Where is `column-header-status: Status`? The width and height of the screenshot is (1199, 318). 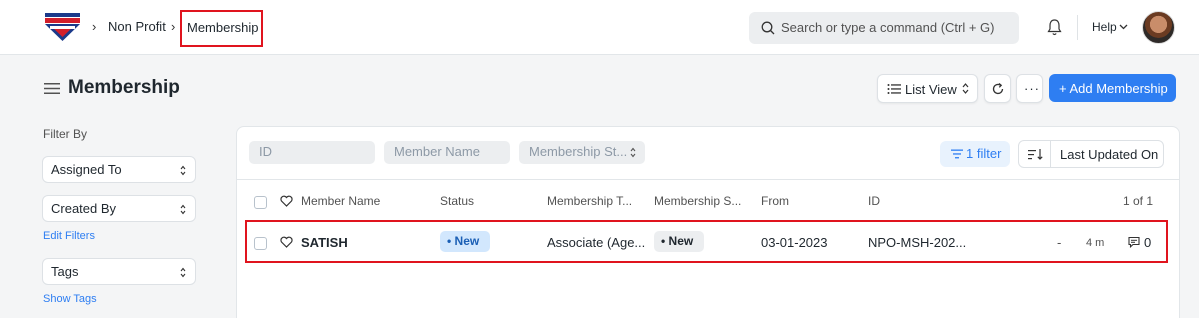 column-header-status: Status is located at coordinates (457, 201).